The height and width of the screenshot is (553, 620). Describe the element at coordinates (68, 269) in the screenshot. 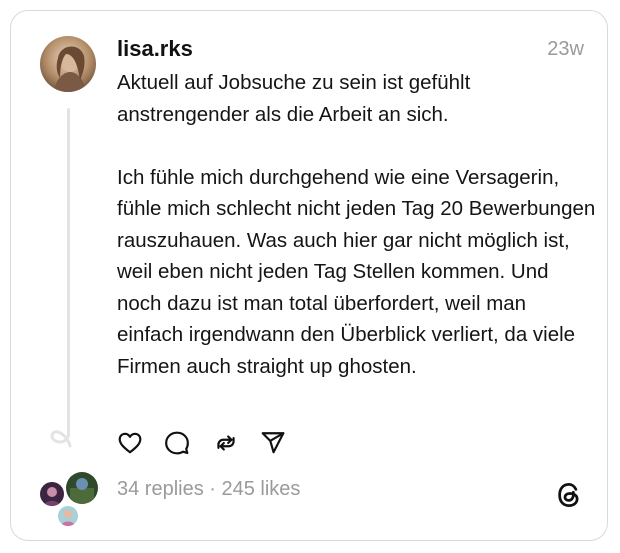

I see `thread-line` at that location.